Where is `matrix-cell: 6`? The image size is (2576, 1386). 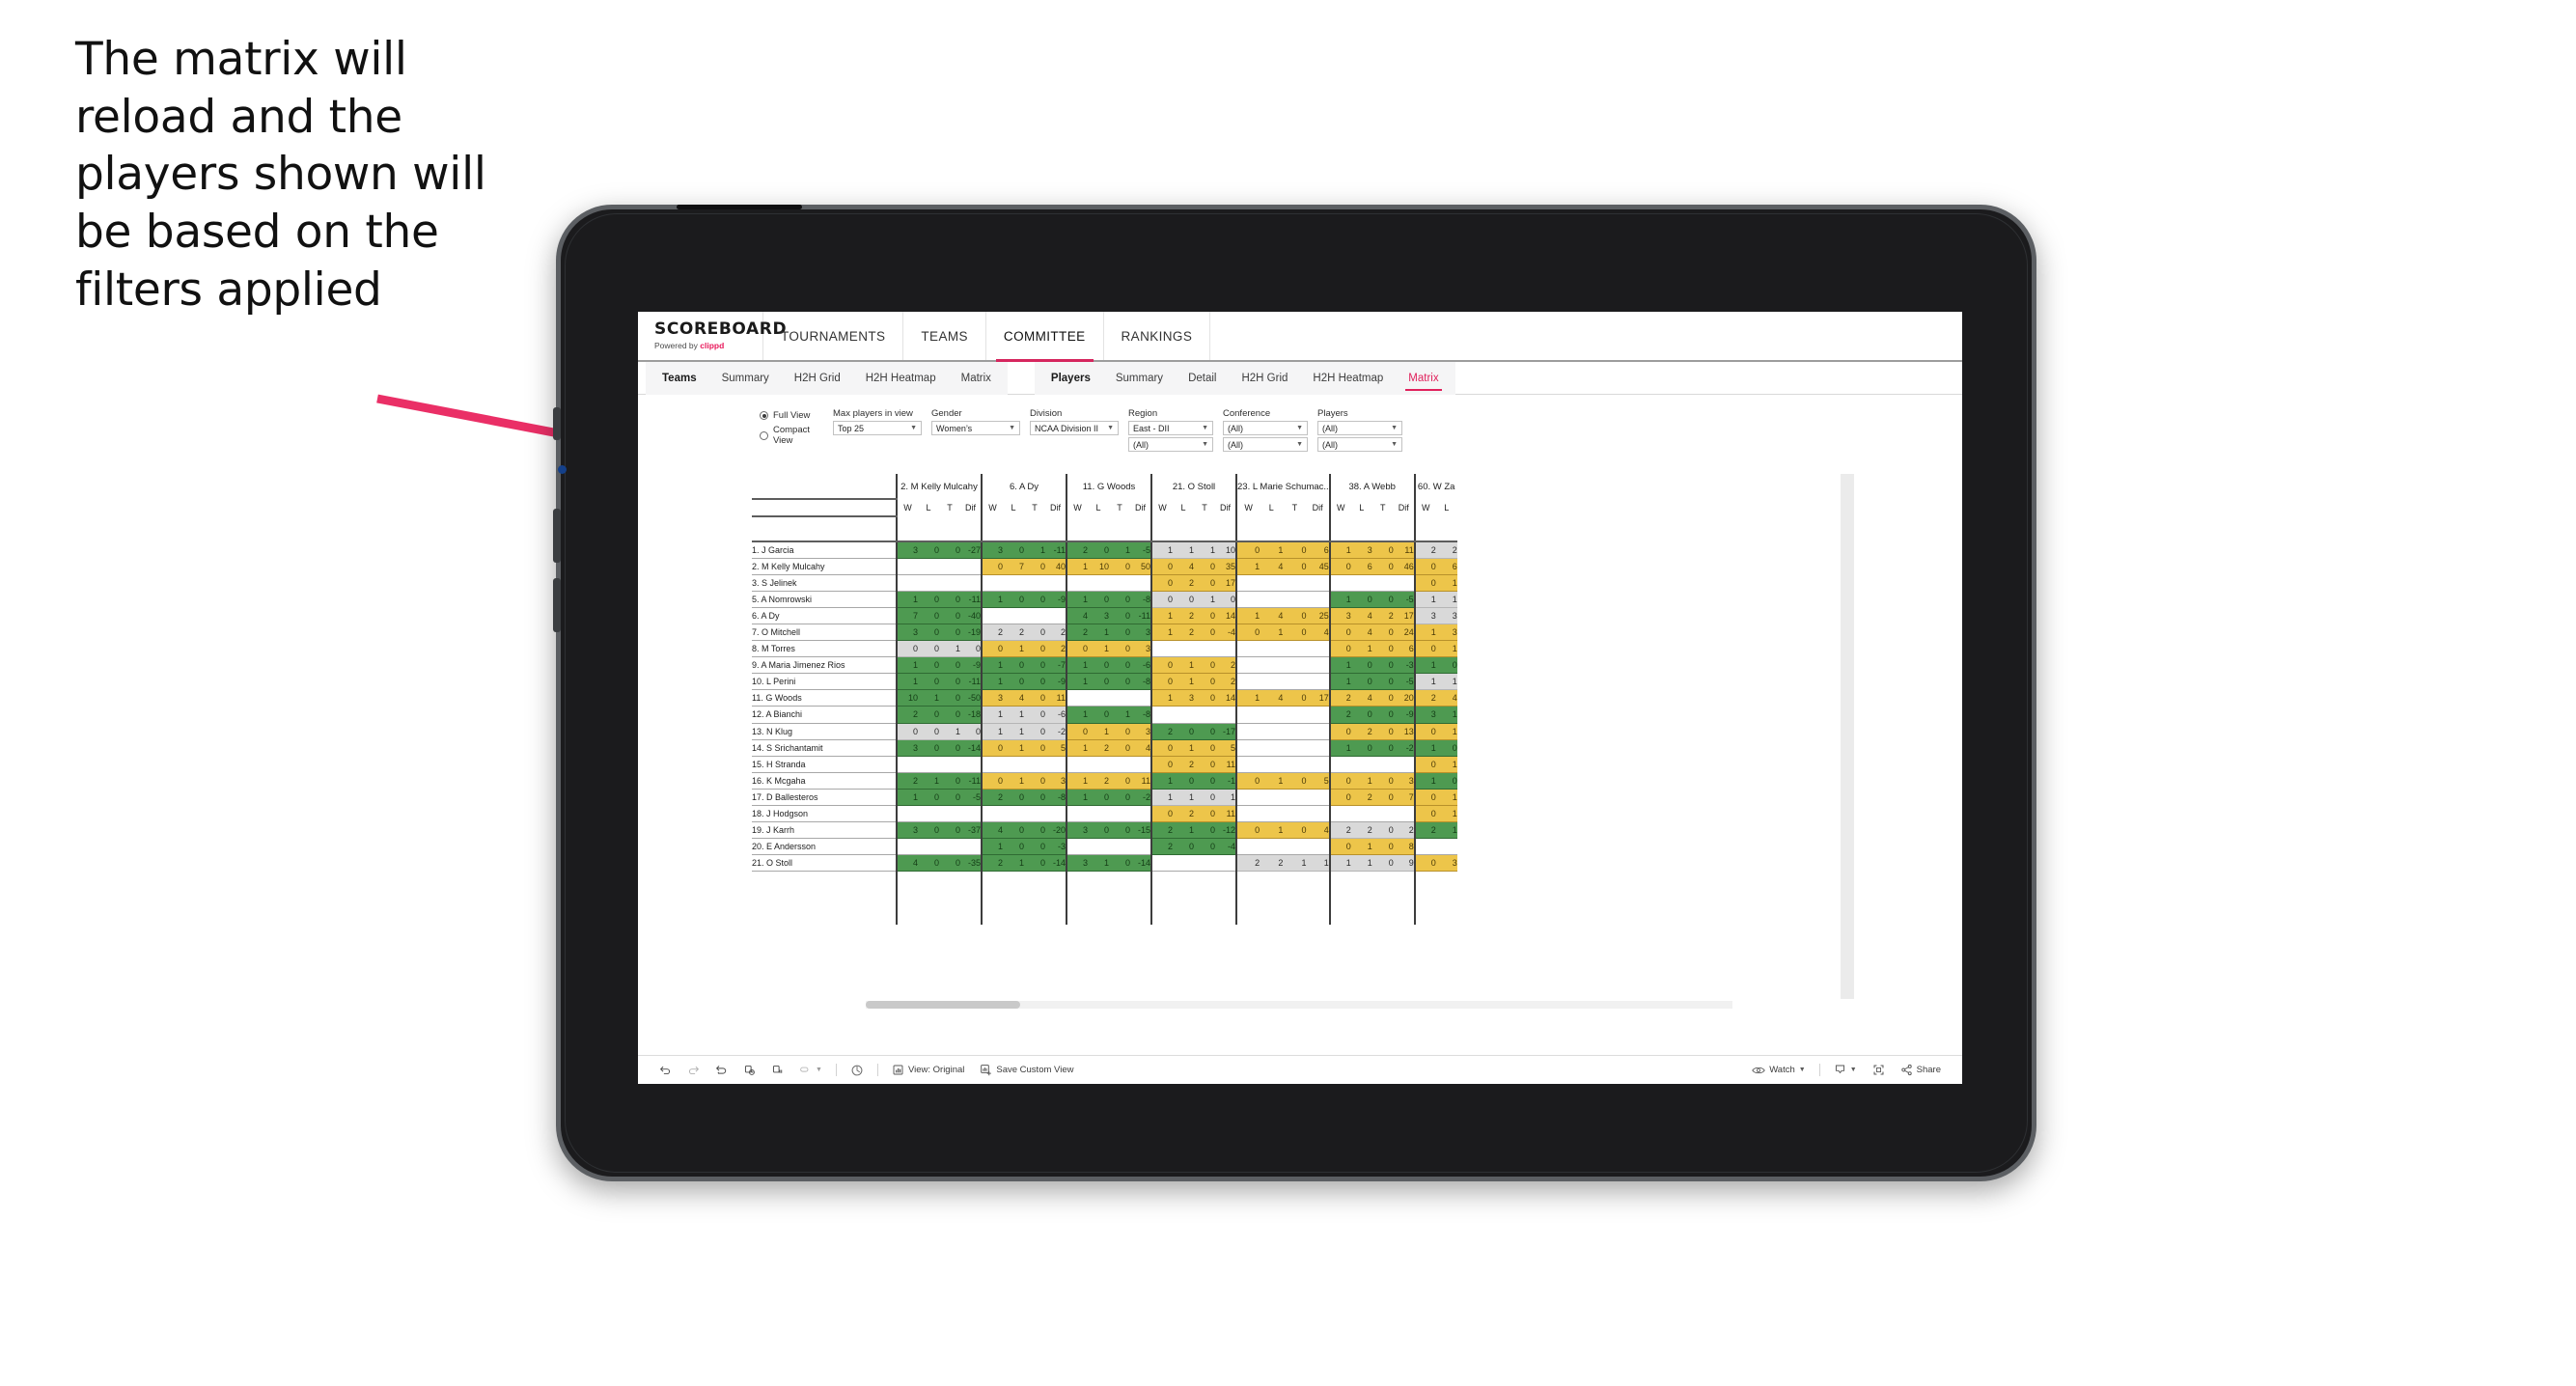 matrix-cell: 6 is located at coordinates (1318, 550).